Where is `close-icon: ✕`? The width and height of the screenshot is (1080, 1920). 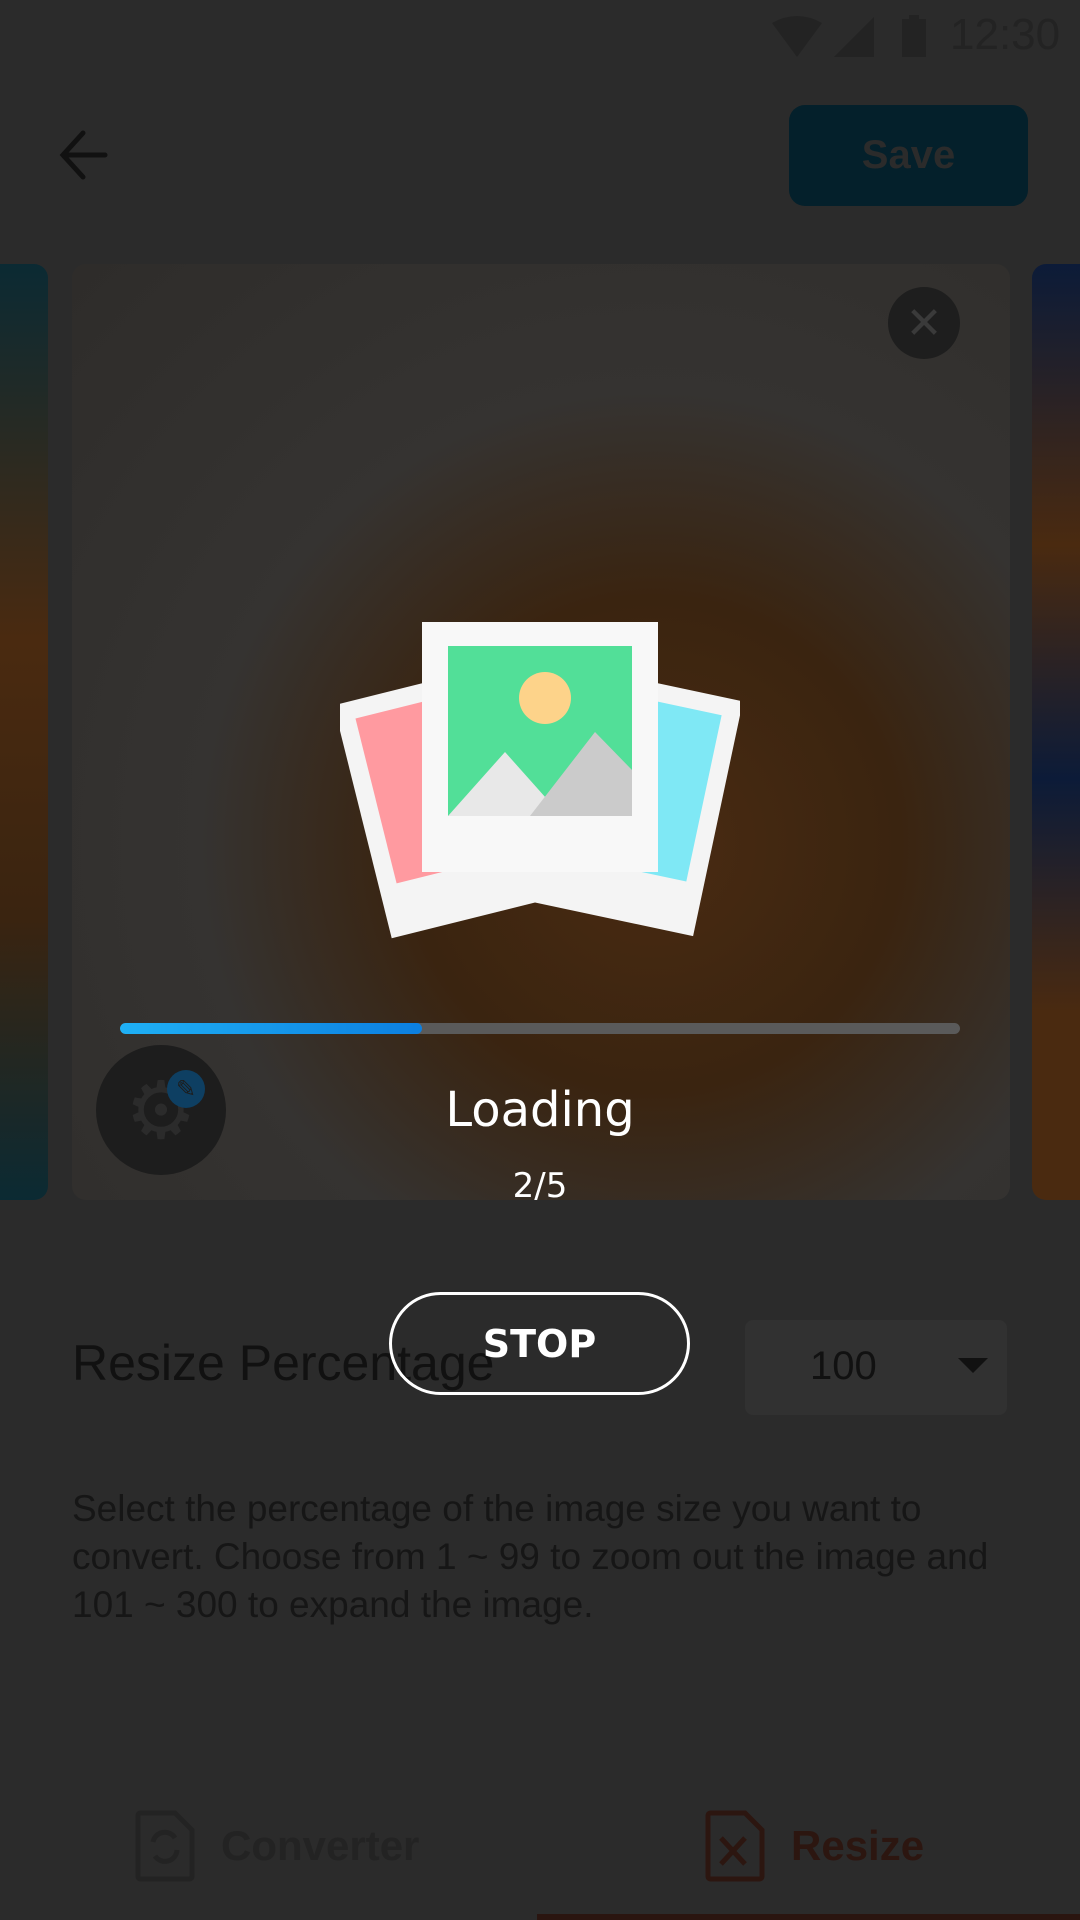
close-icon: ✕ is located at coordinates (924, 323).